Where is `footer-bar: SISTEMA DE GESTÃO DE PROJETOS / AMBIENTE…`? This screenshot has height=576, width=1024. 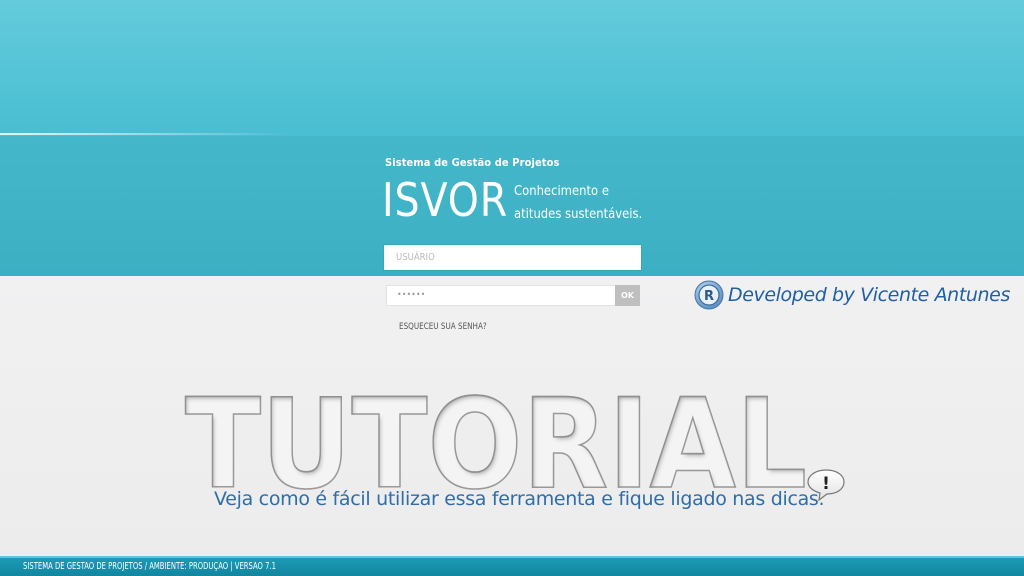 footer-bar: SISTEMA DE GESTÃO DE PROJETOS / AMBIENTE… is located at coordinates (512, 566).